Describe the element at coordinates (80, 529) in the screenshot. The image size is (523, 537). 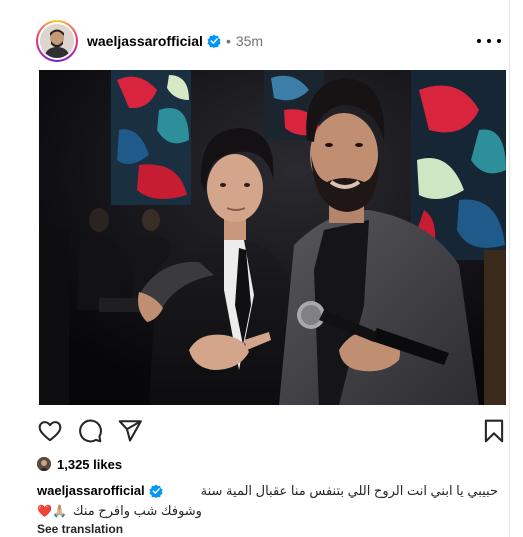
I see `see-translation-link: See translation` at that location.